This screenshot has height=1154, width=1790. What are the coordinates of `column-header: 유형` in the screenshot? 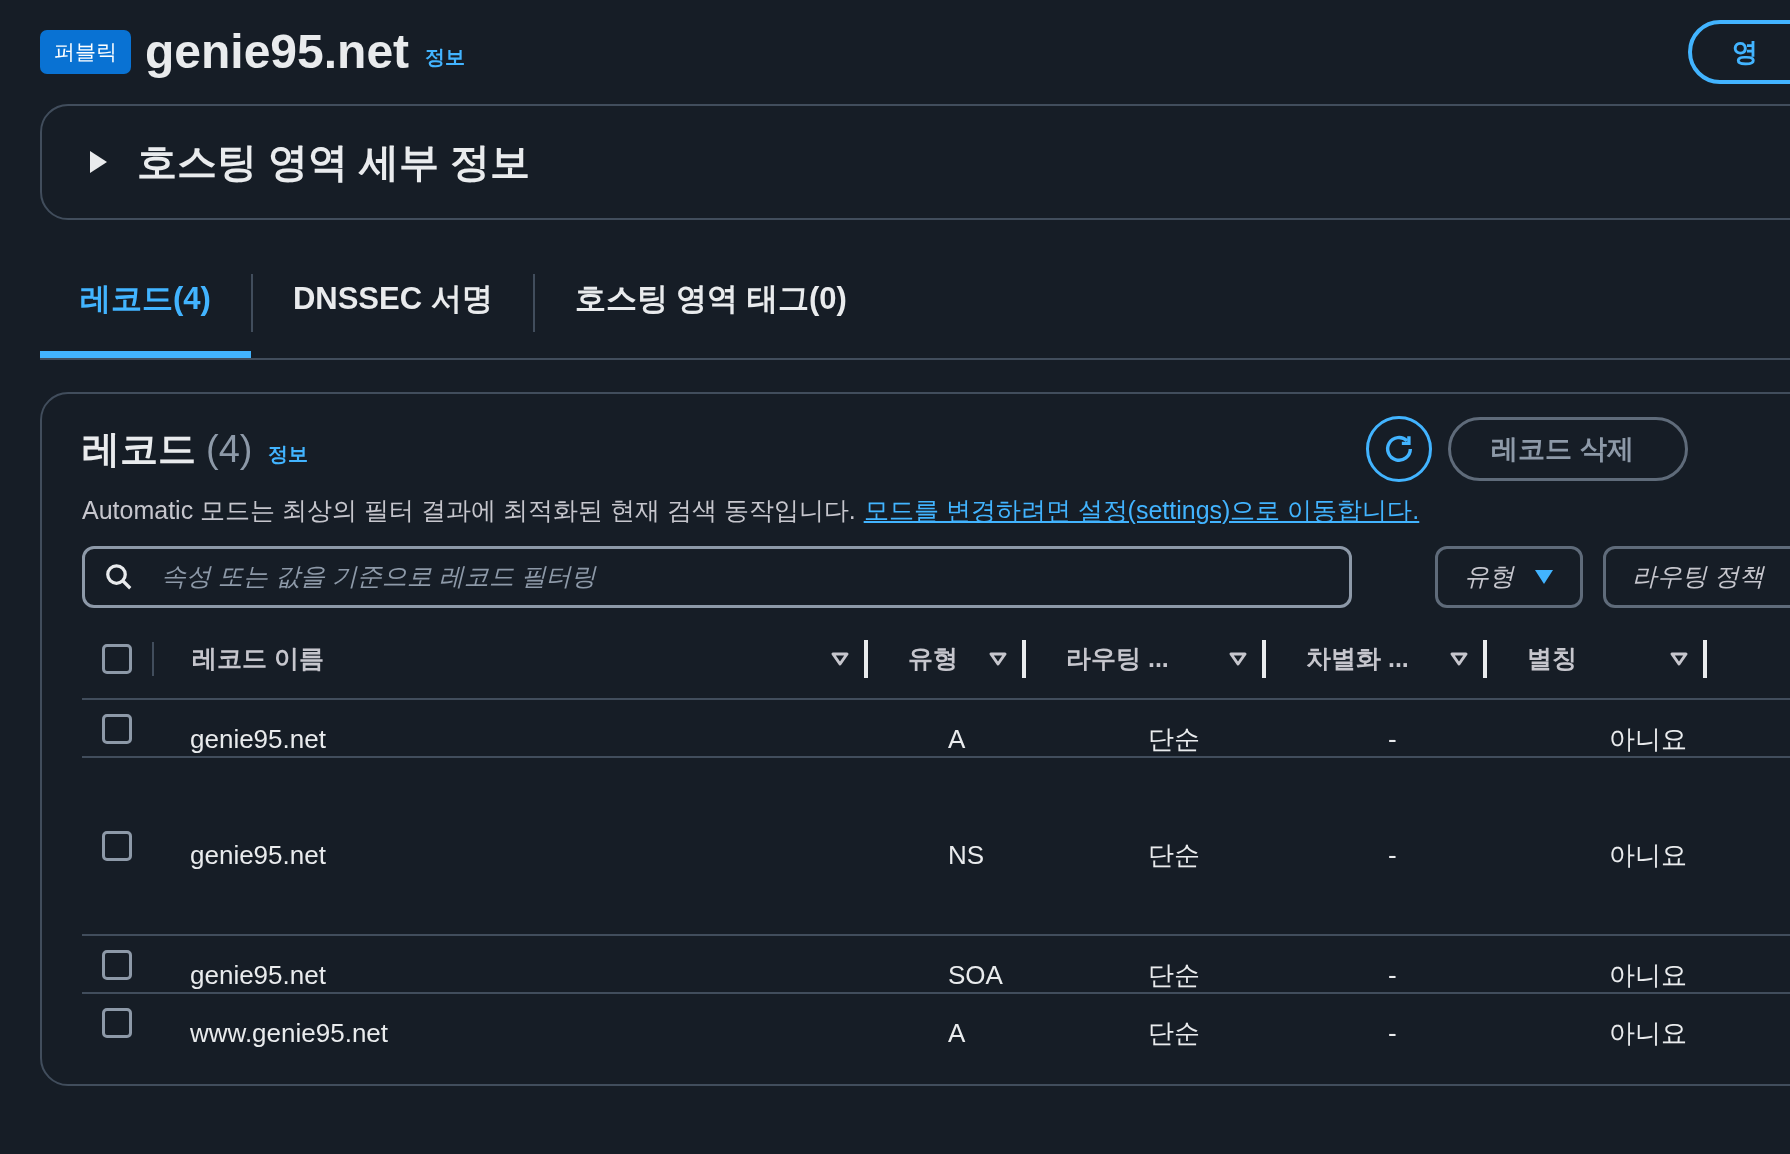 It's located at (932, 658).